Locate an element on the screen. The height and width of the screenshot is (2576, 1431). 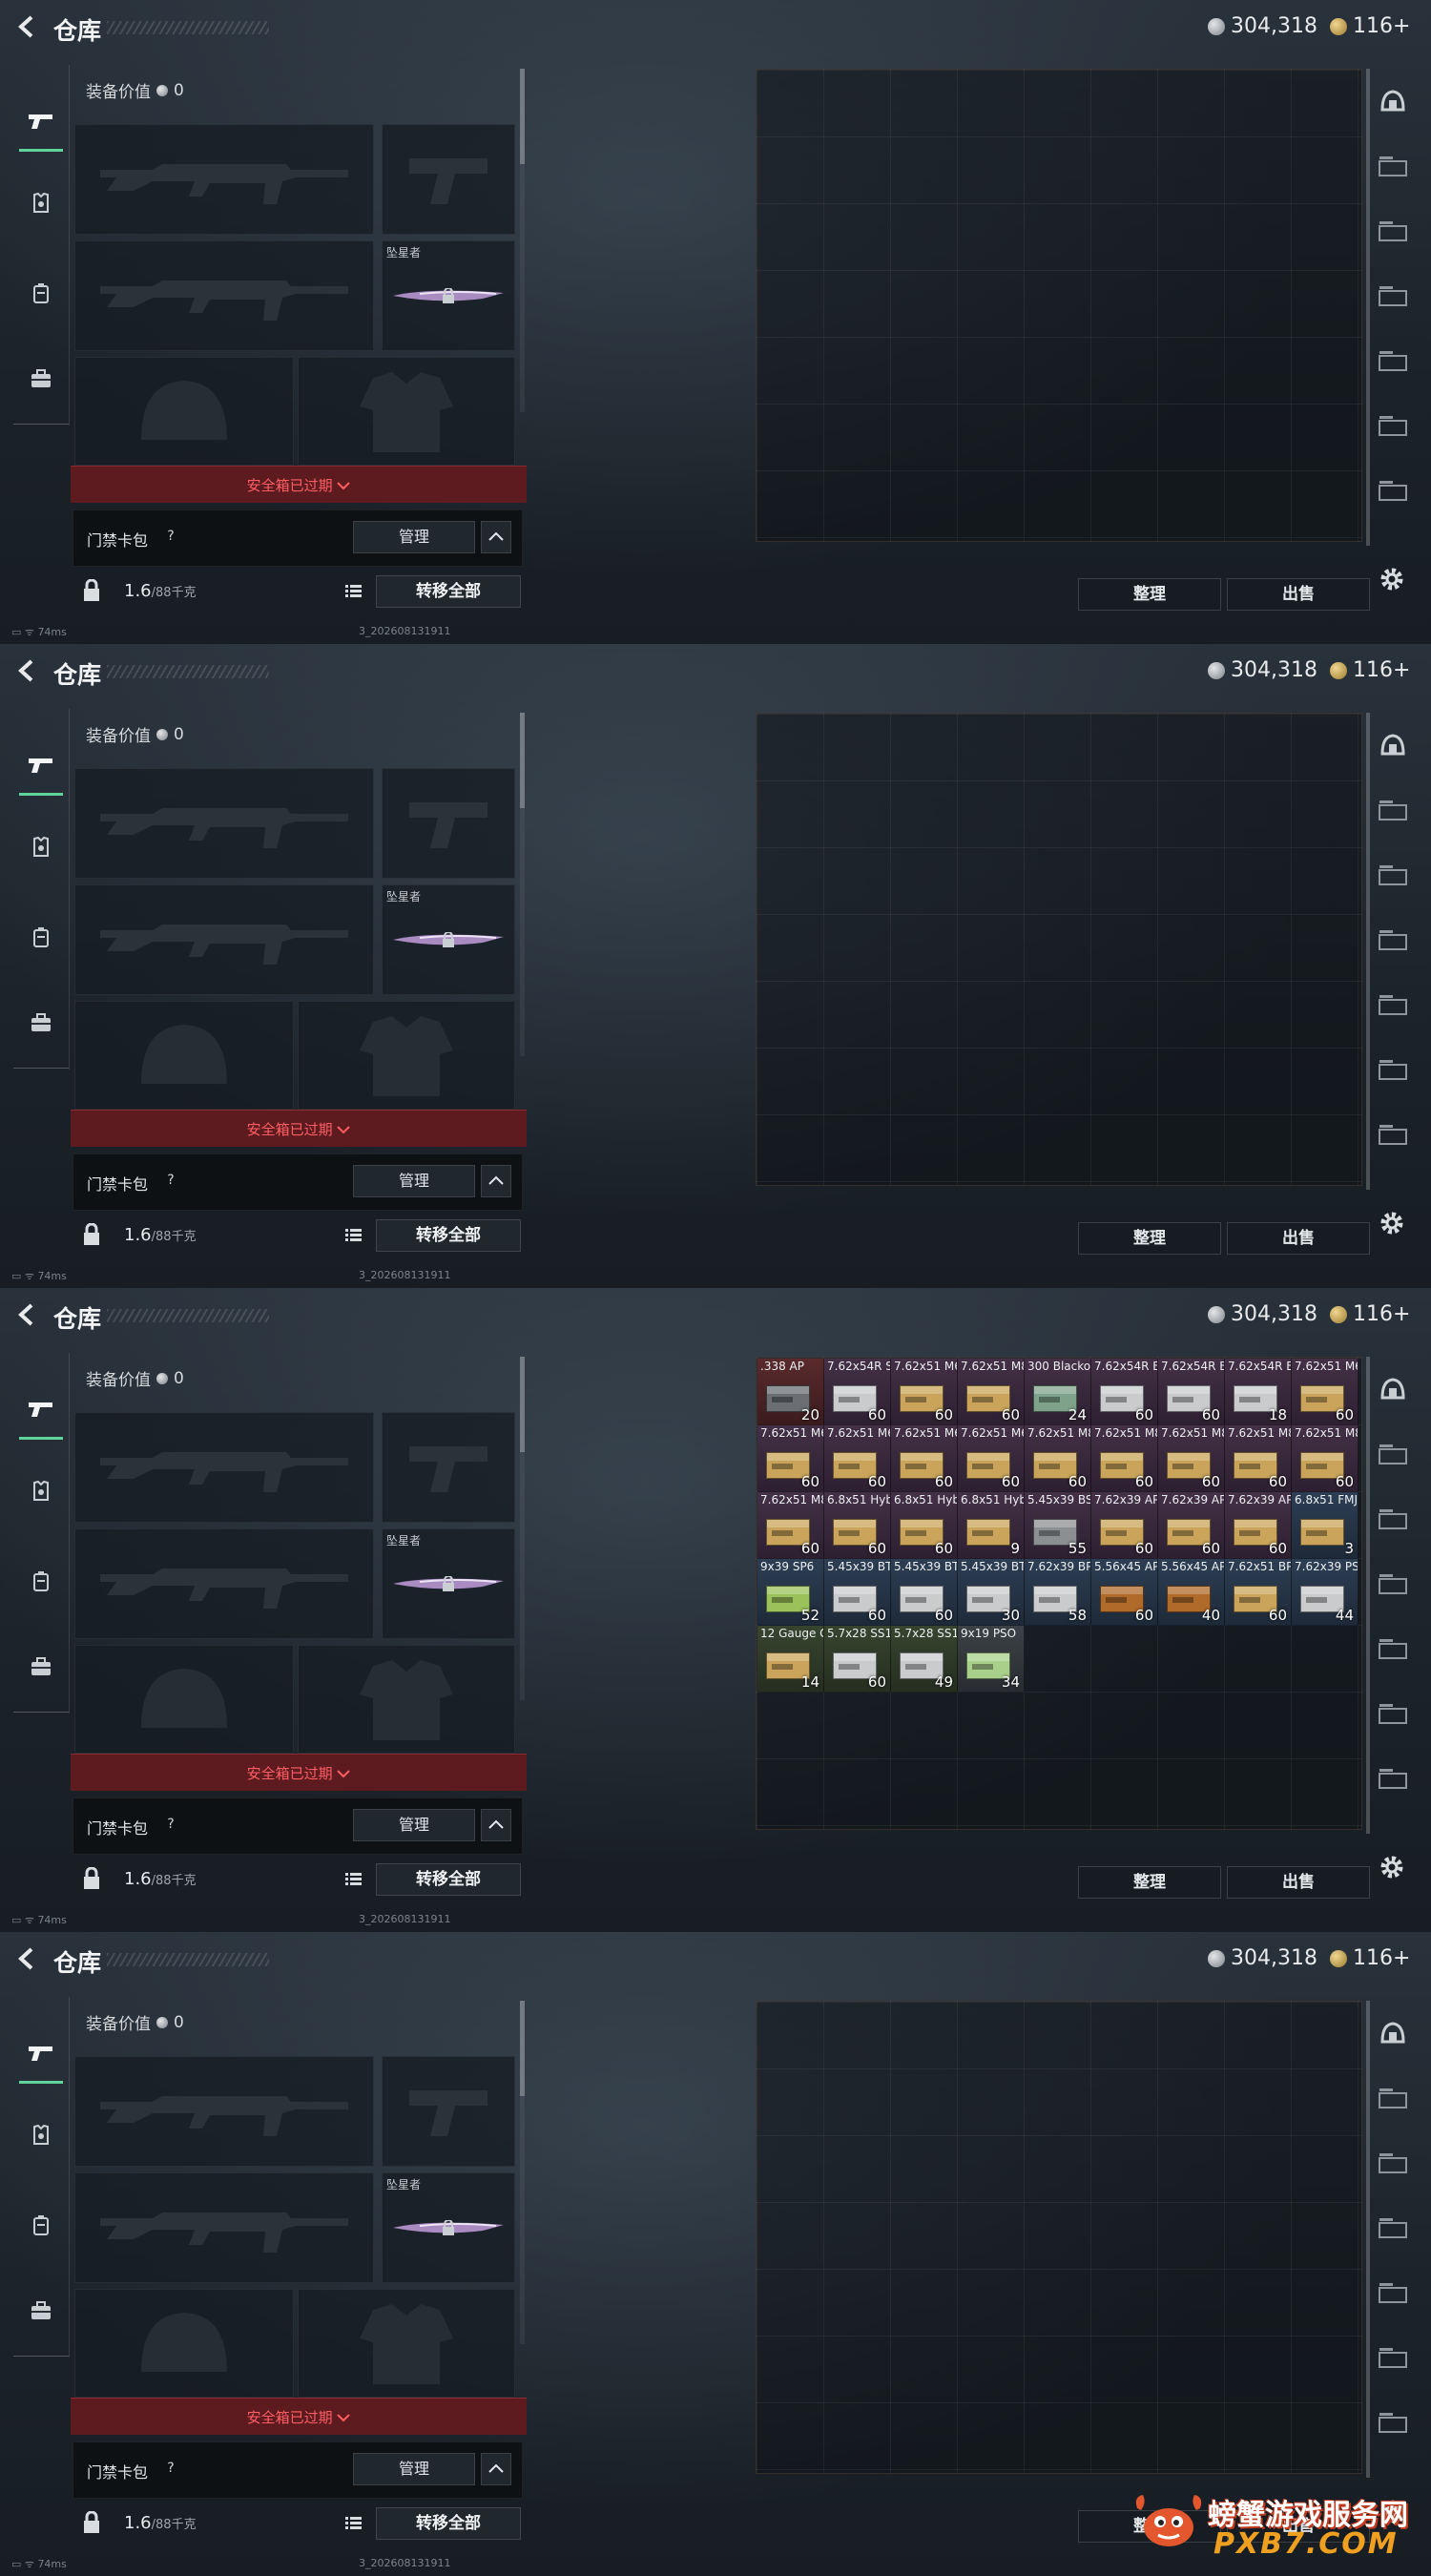
ammo-item: 5.7x28 SS190 60 is located at coordinates (857, 1659).